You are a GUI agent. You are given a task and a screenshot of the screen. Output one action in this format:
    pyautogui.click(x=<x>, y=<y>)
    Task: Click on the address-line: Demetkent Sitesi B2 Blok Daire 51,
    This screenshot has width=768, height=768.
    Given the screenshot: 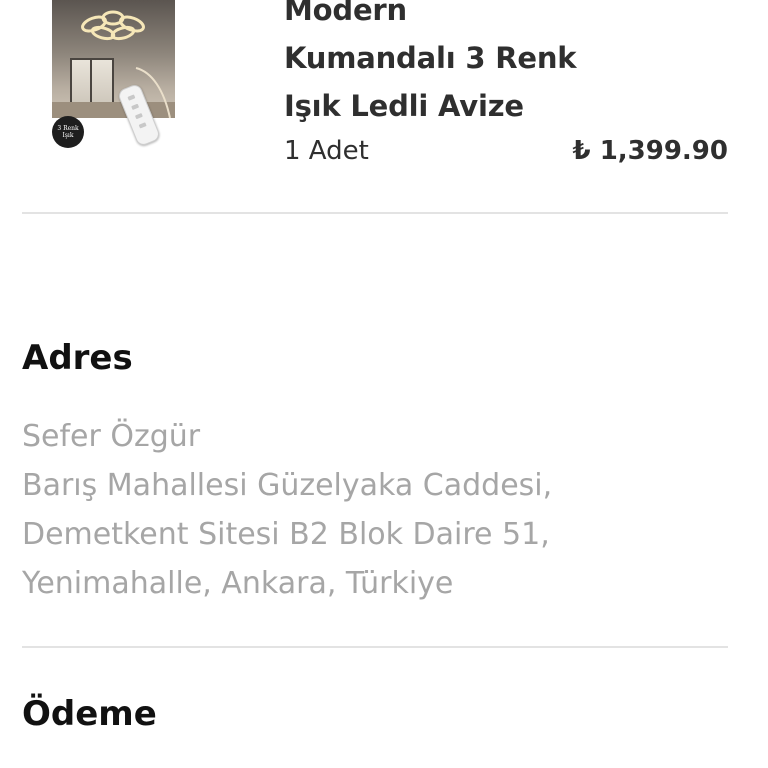 What is the action you would take?
    pyautogui.click(x=286, y=534)
    